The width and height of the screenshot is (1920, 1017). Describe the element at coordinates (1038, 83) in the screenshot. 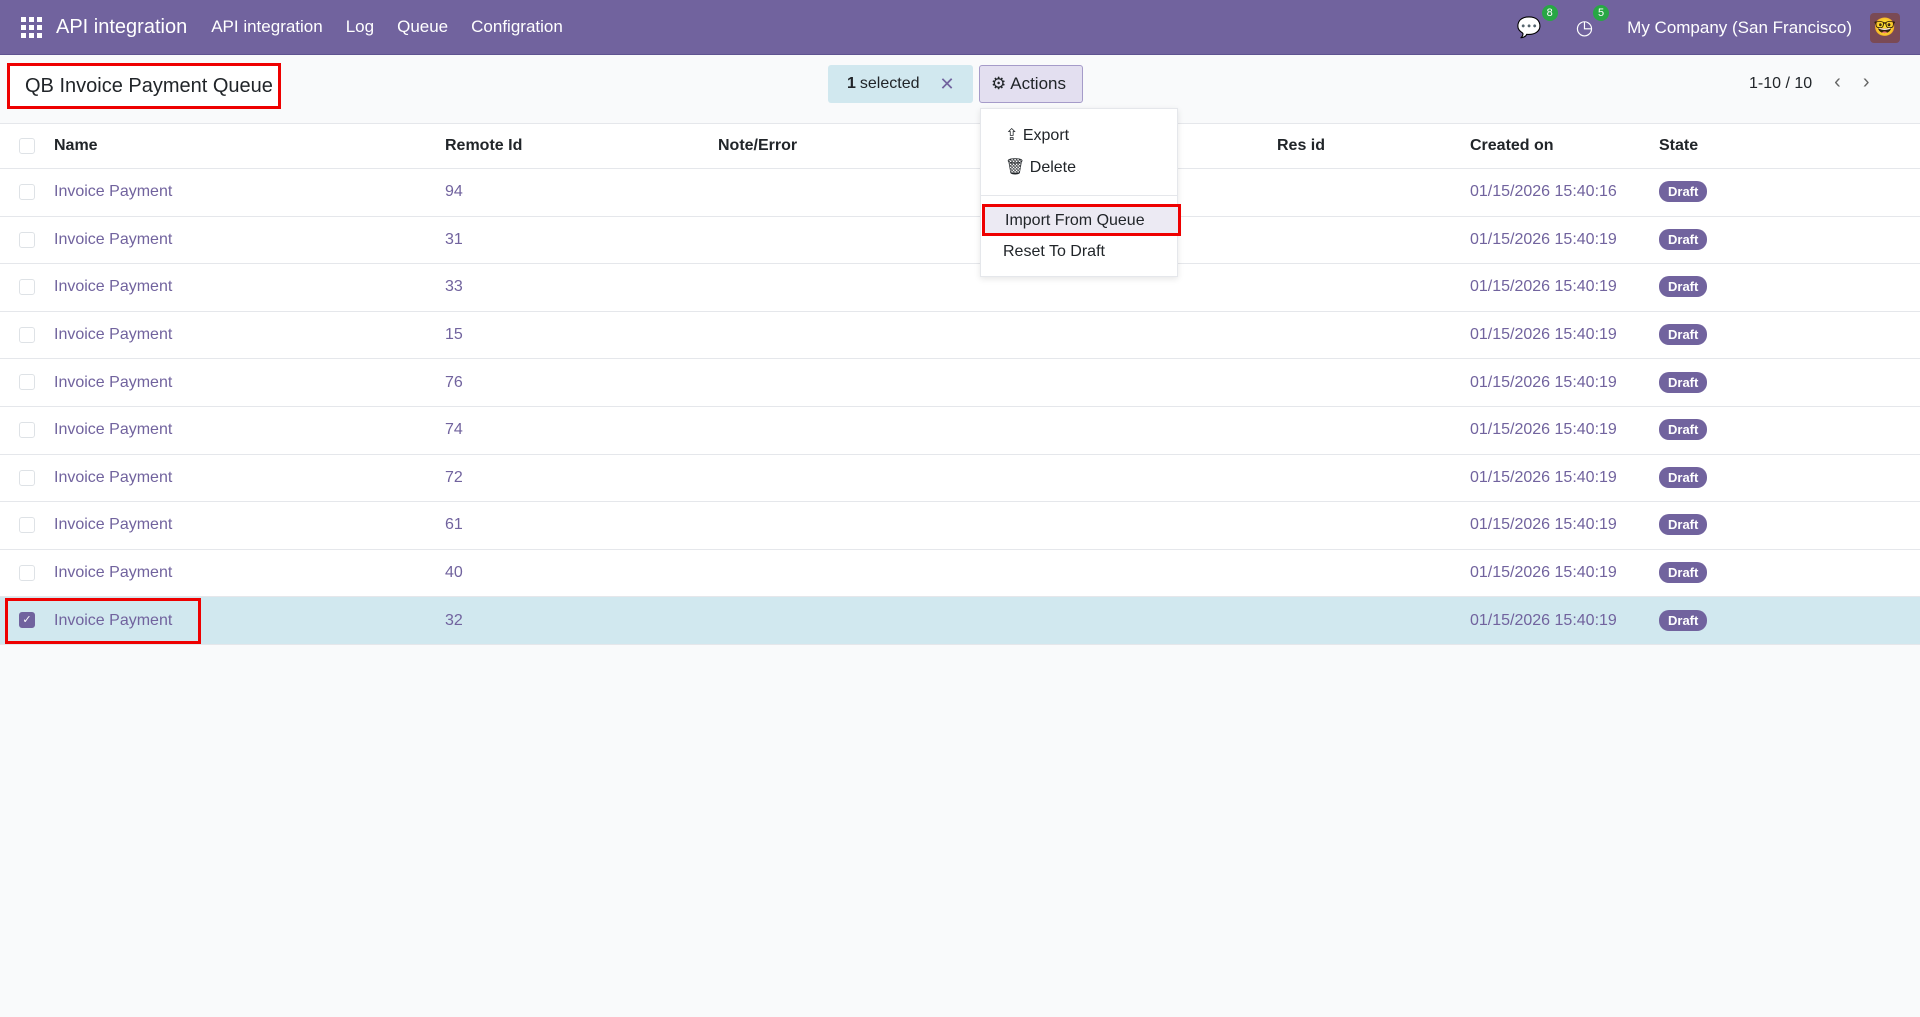

I see `actions-label: Actions` at that location.